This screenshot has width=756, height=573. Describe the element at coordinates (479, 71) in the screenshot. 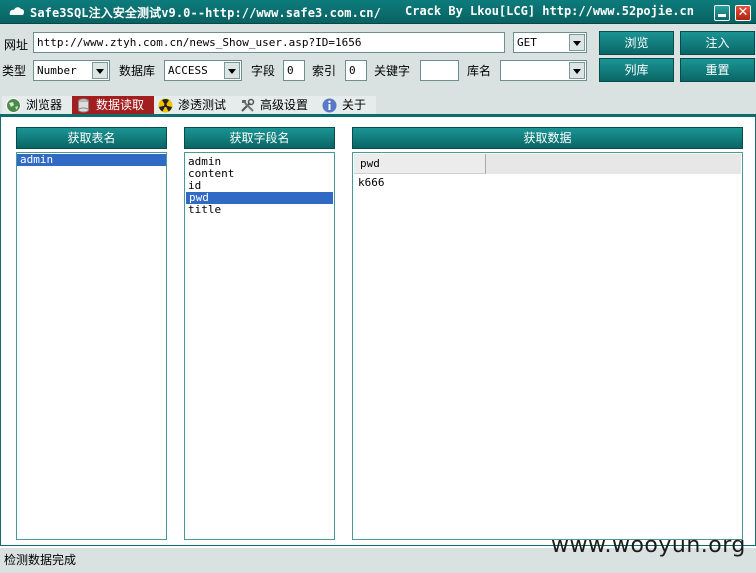

I see `dbname-label: 库名` at that location.